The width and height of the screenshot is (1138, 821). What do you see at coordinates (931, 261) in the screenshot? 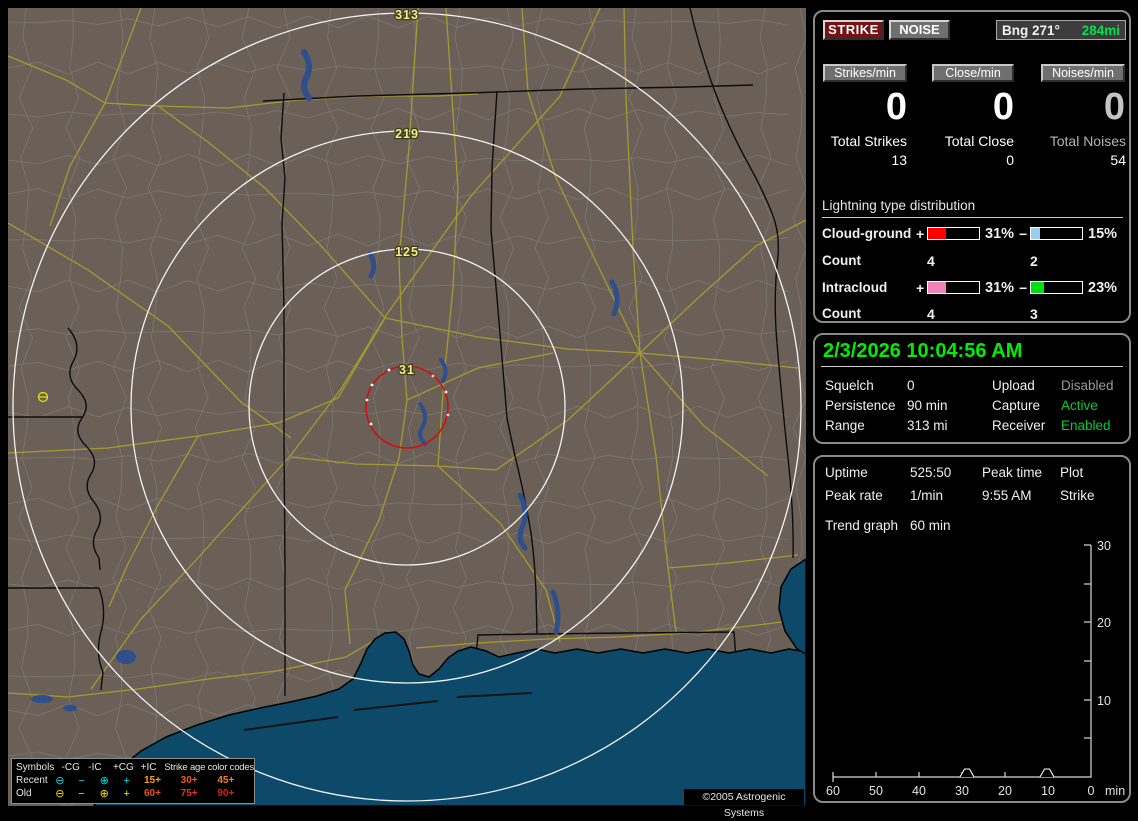
I see `cg-plus-count: 4` at bounding box center [931, 261].